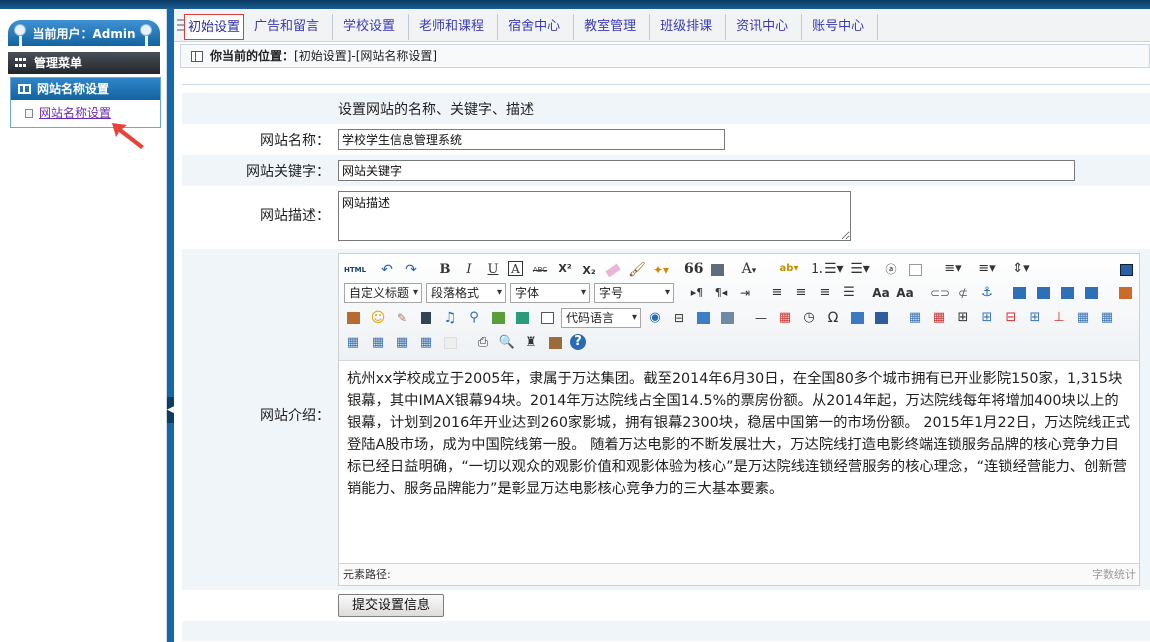  I want to click on delete-col-icon: ⊥, so click(1059, 318).